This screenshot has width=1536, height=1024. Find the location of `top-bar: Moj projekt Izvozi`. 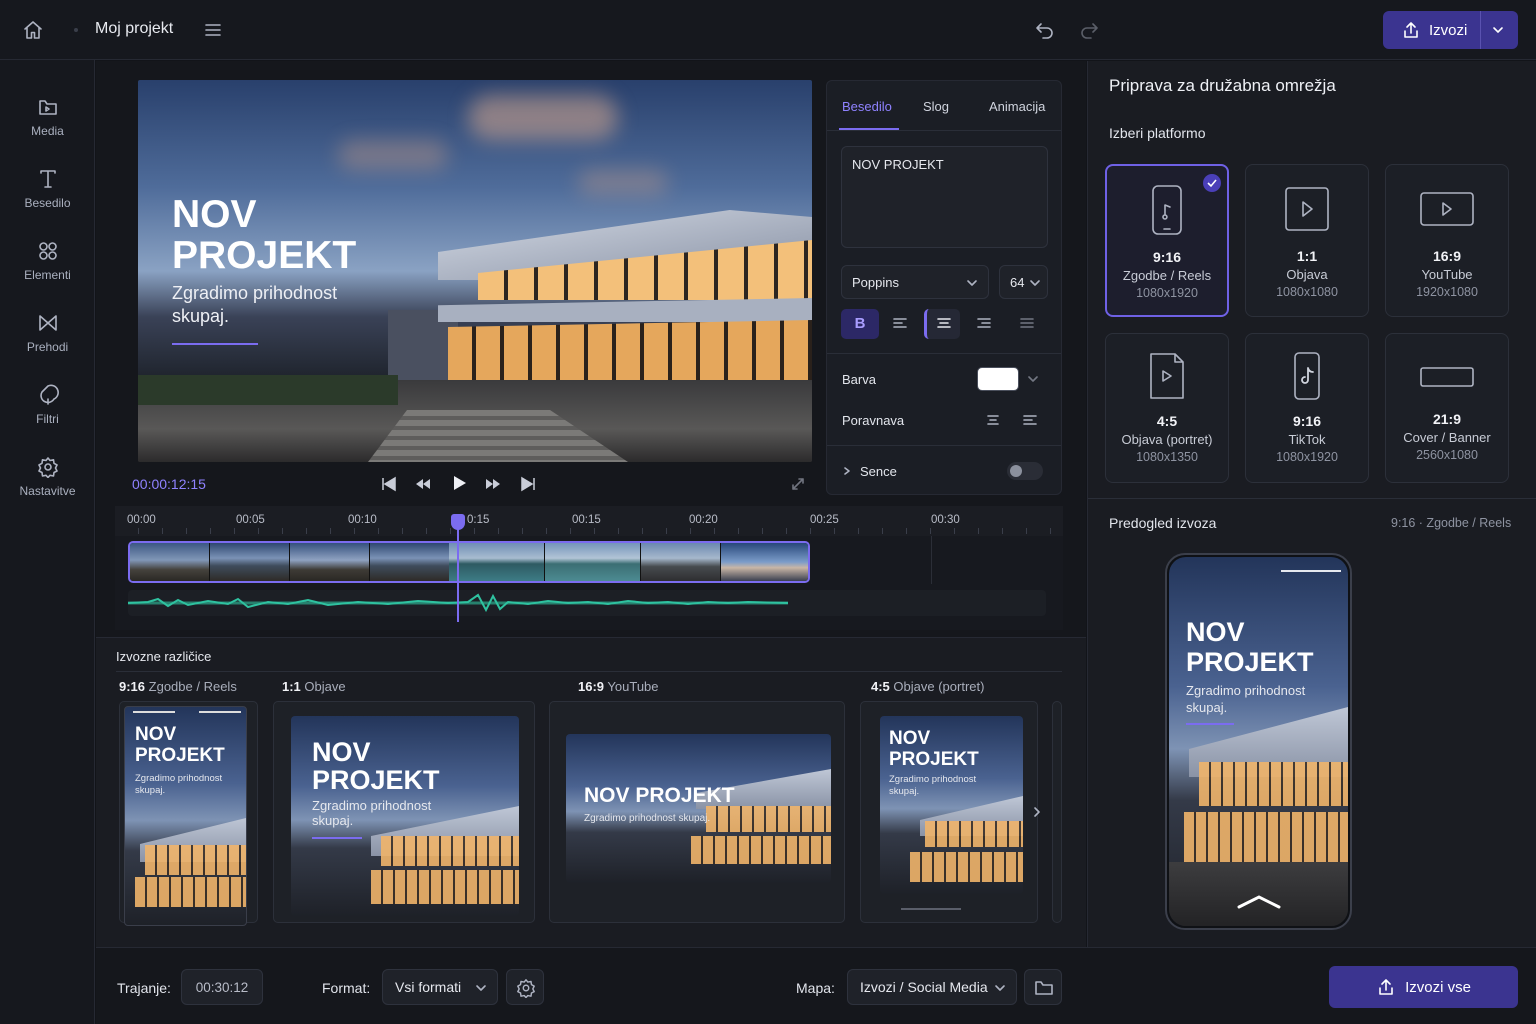

top-bar: Moj projekt Izvozi is located at coordinates (768, 30).